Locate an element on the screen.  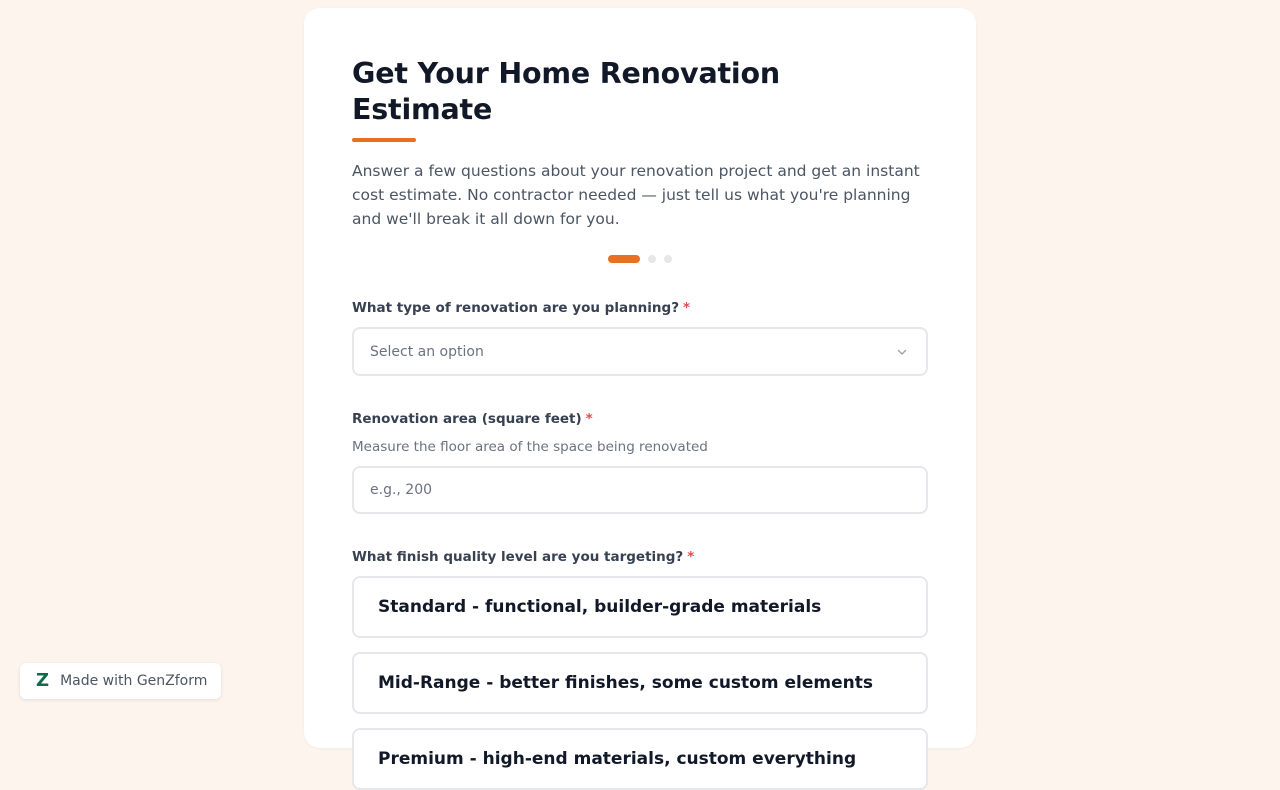
chevron-down-icon is located at coordinates (902, 352).